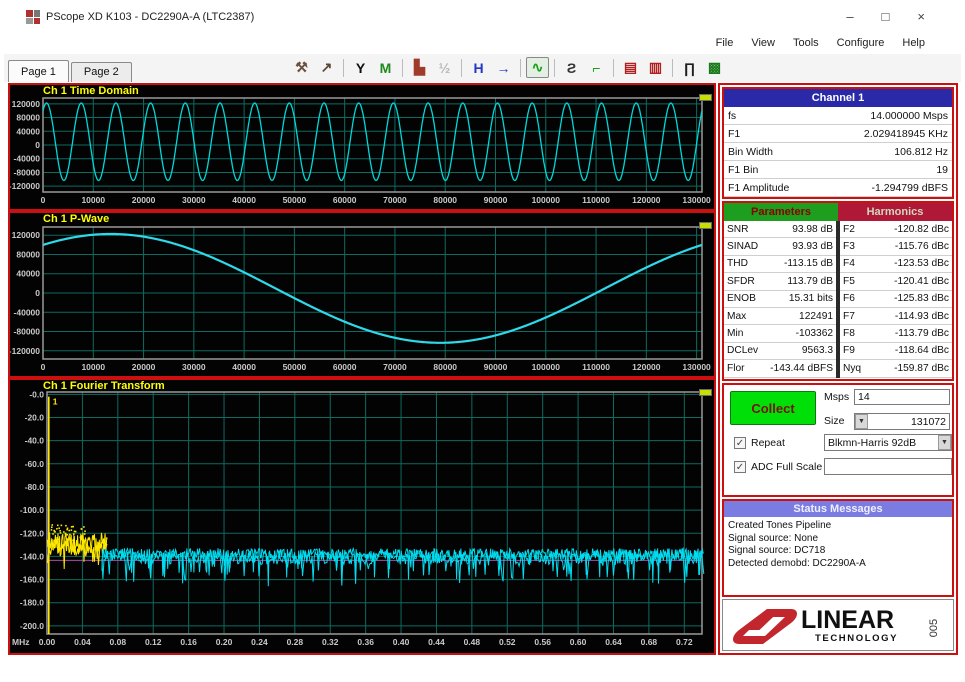 This screenshot has width=965, height=682. What do you see at coordinates (848, 299) in the screenshot?
I see `harmonic-row-label: F6` at bounding box center [848, 299].